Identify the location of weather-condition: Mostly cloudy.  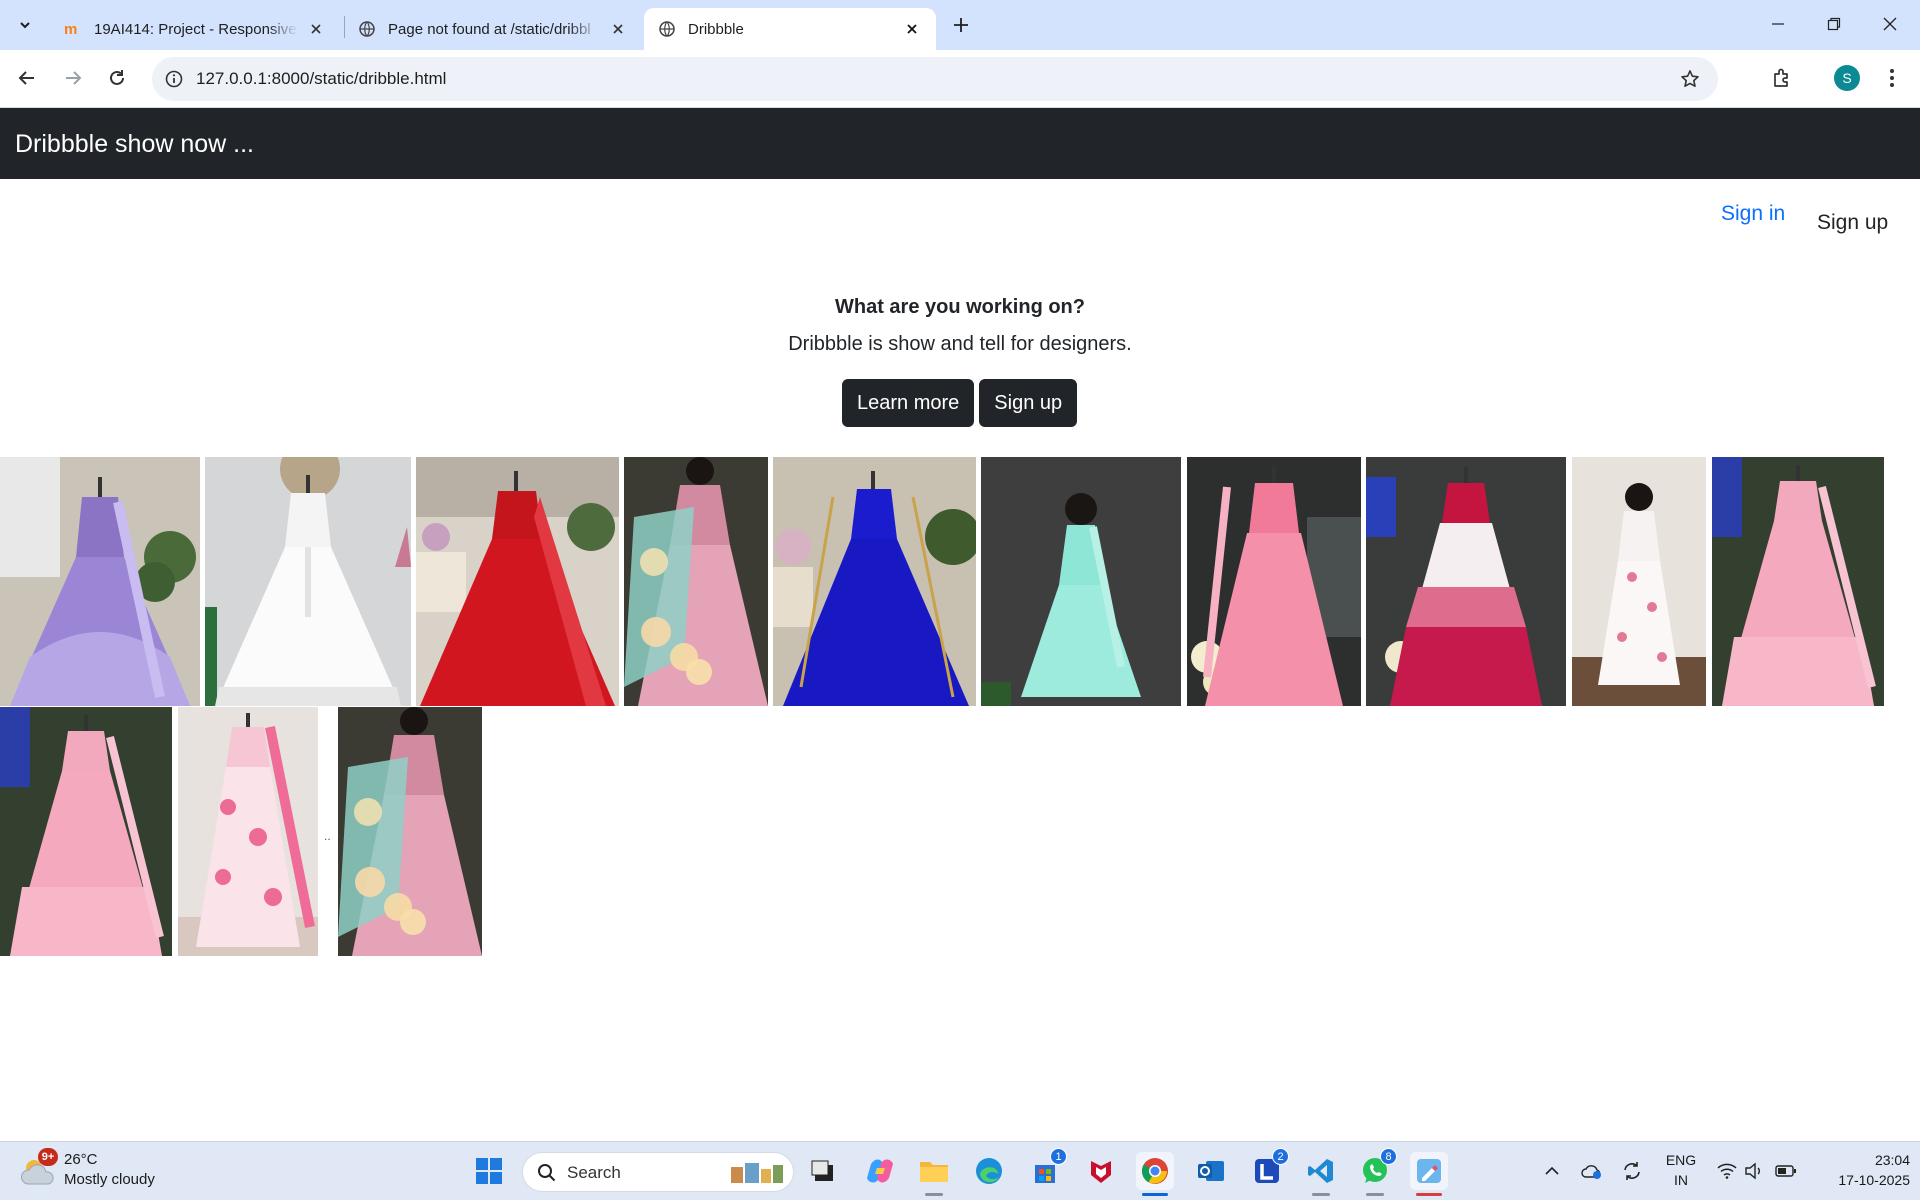
(109, 1179).